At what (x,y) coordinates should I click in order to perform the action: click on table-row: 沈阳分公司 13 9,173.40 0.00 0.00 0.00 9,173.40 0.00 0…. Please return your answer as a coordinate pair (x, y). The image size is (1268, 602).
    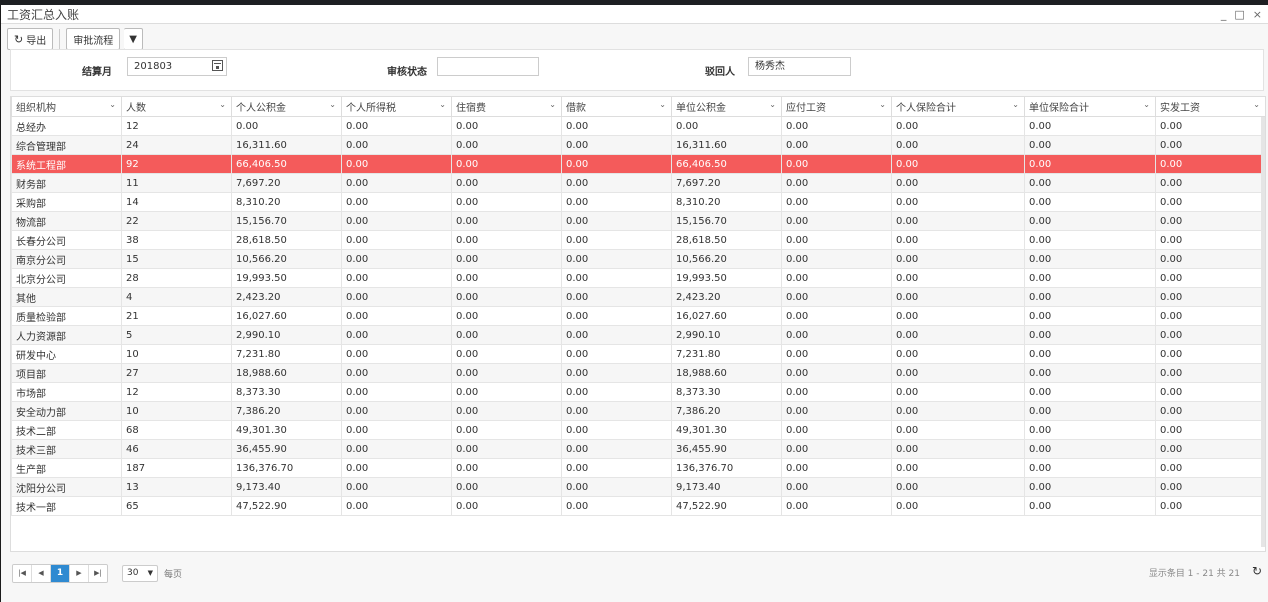
    Looking at the image, I should click on (638, 487).